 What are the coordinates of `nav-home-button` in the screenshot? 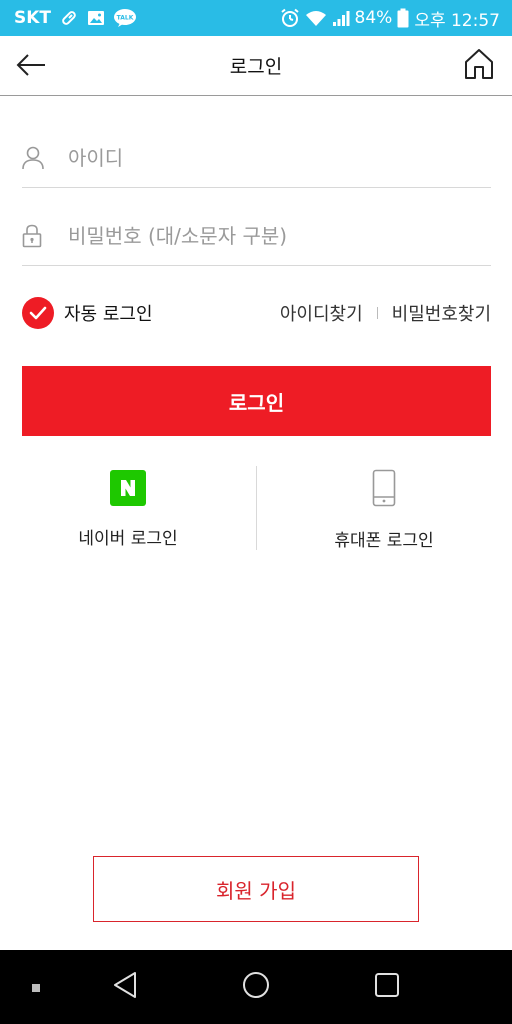 It's located at (256, 987).